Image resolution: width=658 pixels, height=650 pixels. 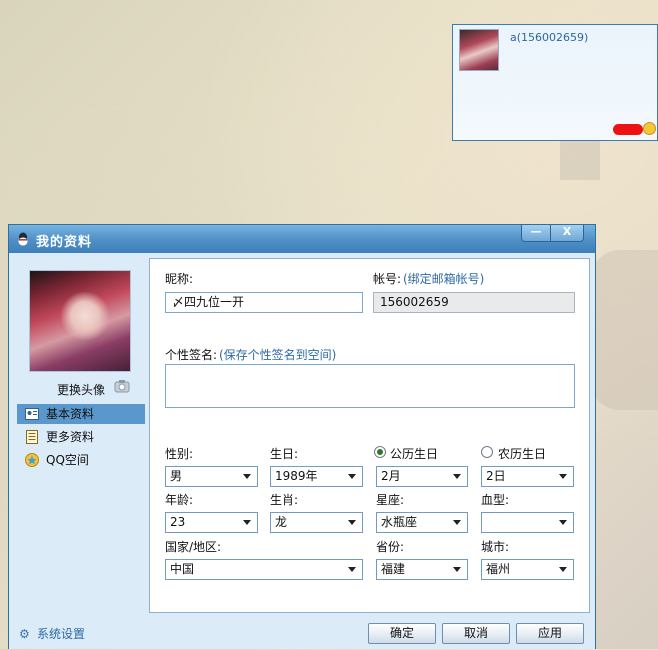 What do you see at coordinates (550, 633) in the screenshot?
I see `apply-button: 应用` at bounding box center [550, 633].